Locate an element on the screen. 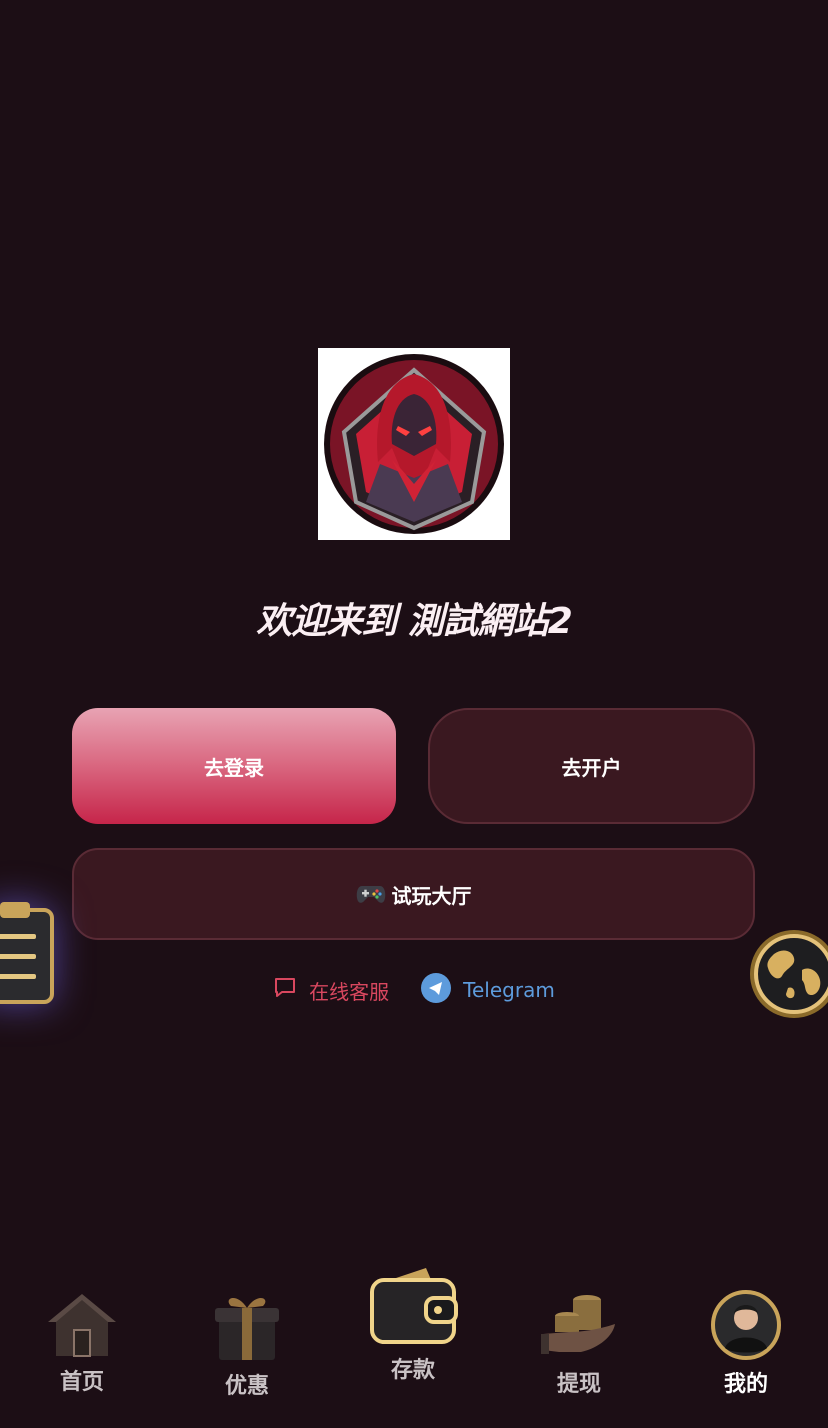 The width and height of the screenshot is (828, 1428). wallet-icon is located at coordinates (414, 1306).